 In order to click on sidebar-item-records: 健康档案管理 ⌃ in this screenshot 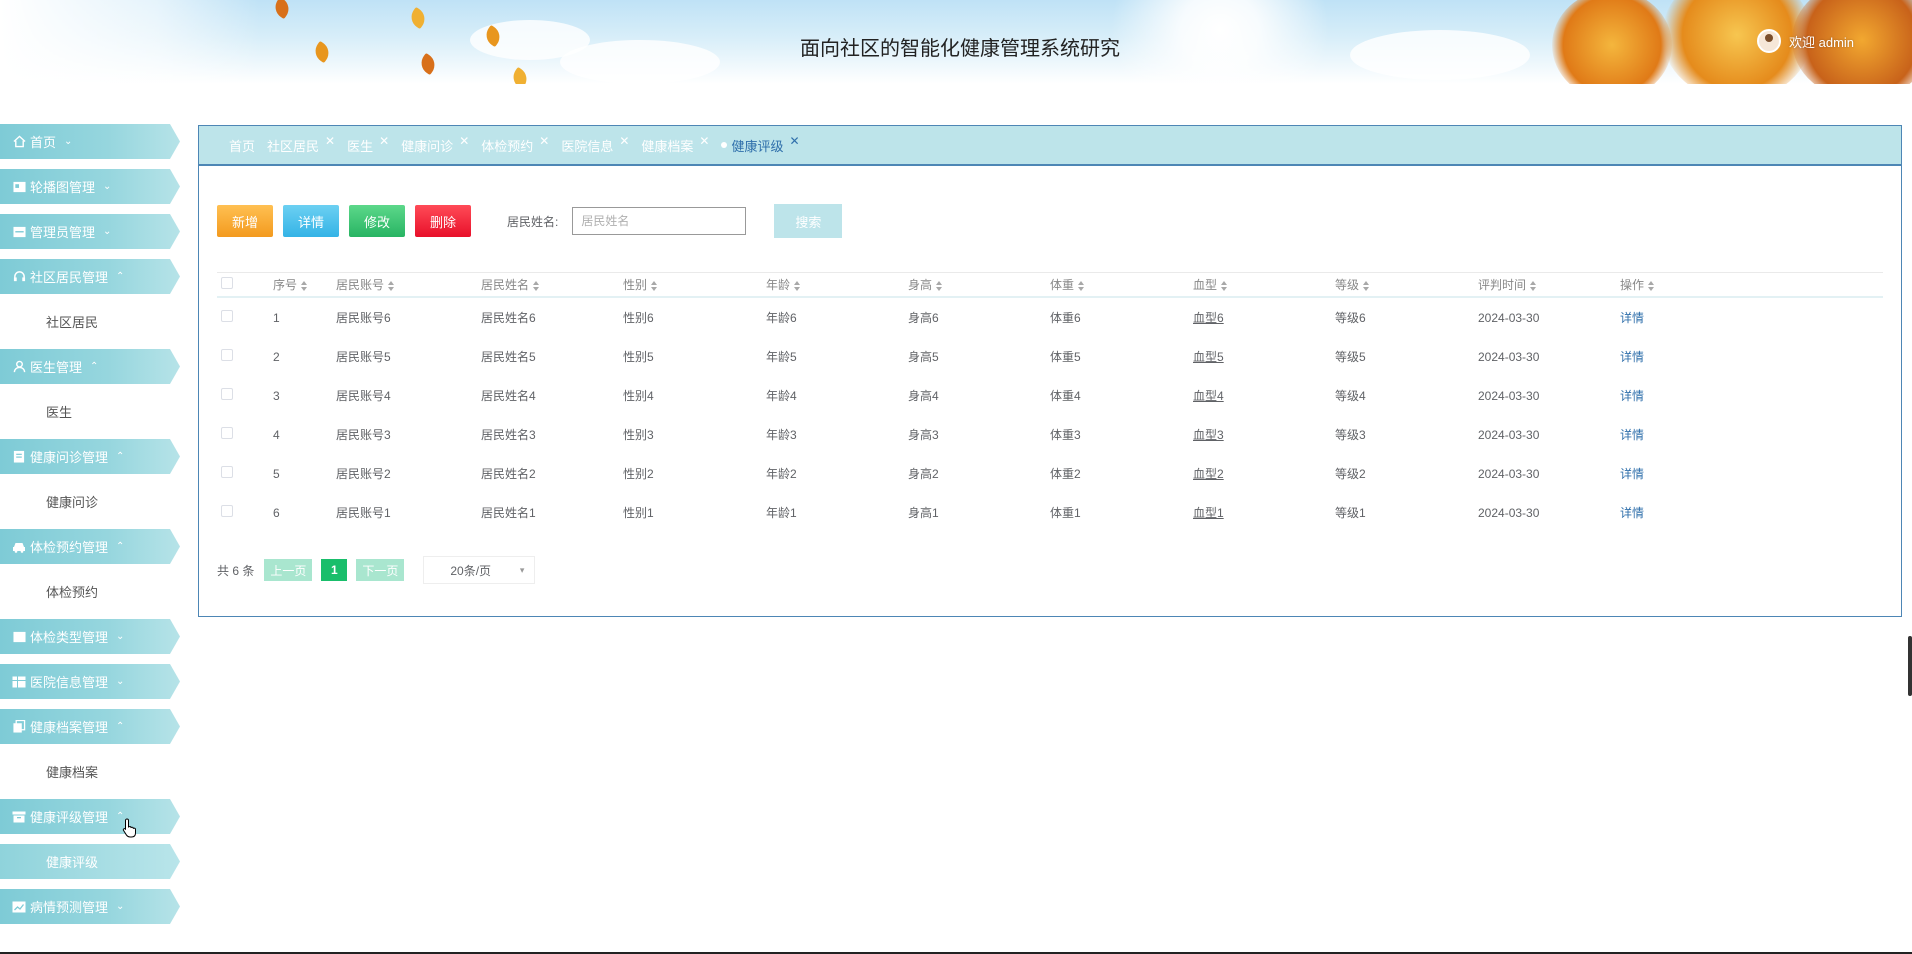, I will do `click(90, 726)`.